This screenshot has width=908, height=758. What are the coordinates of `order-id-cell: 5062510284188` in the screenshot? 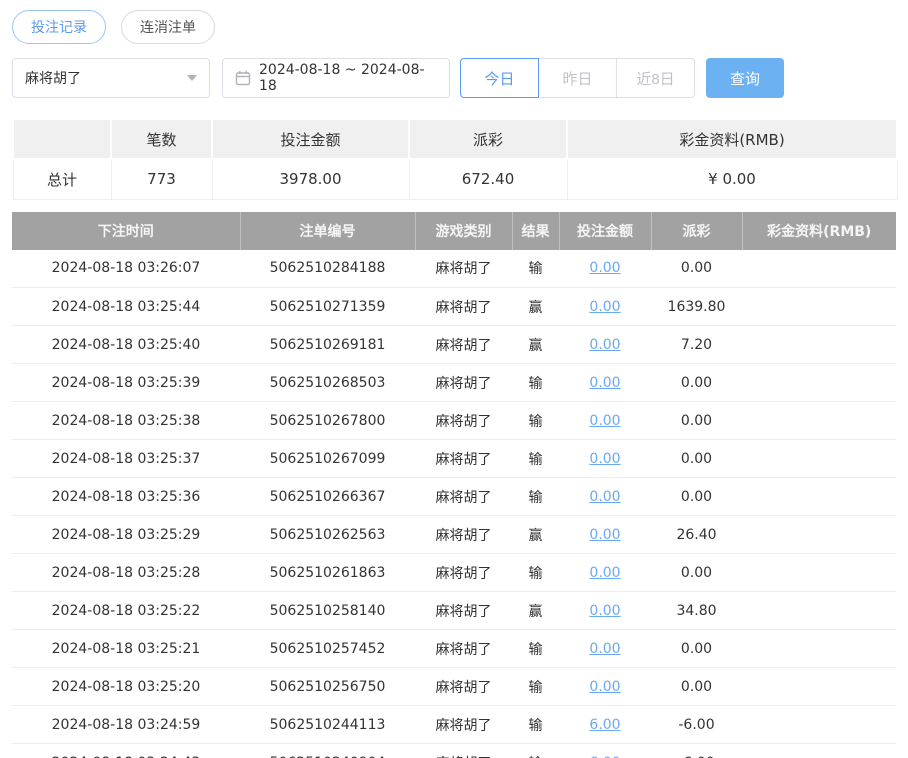 It's located at (327, 268).